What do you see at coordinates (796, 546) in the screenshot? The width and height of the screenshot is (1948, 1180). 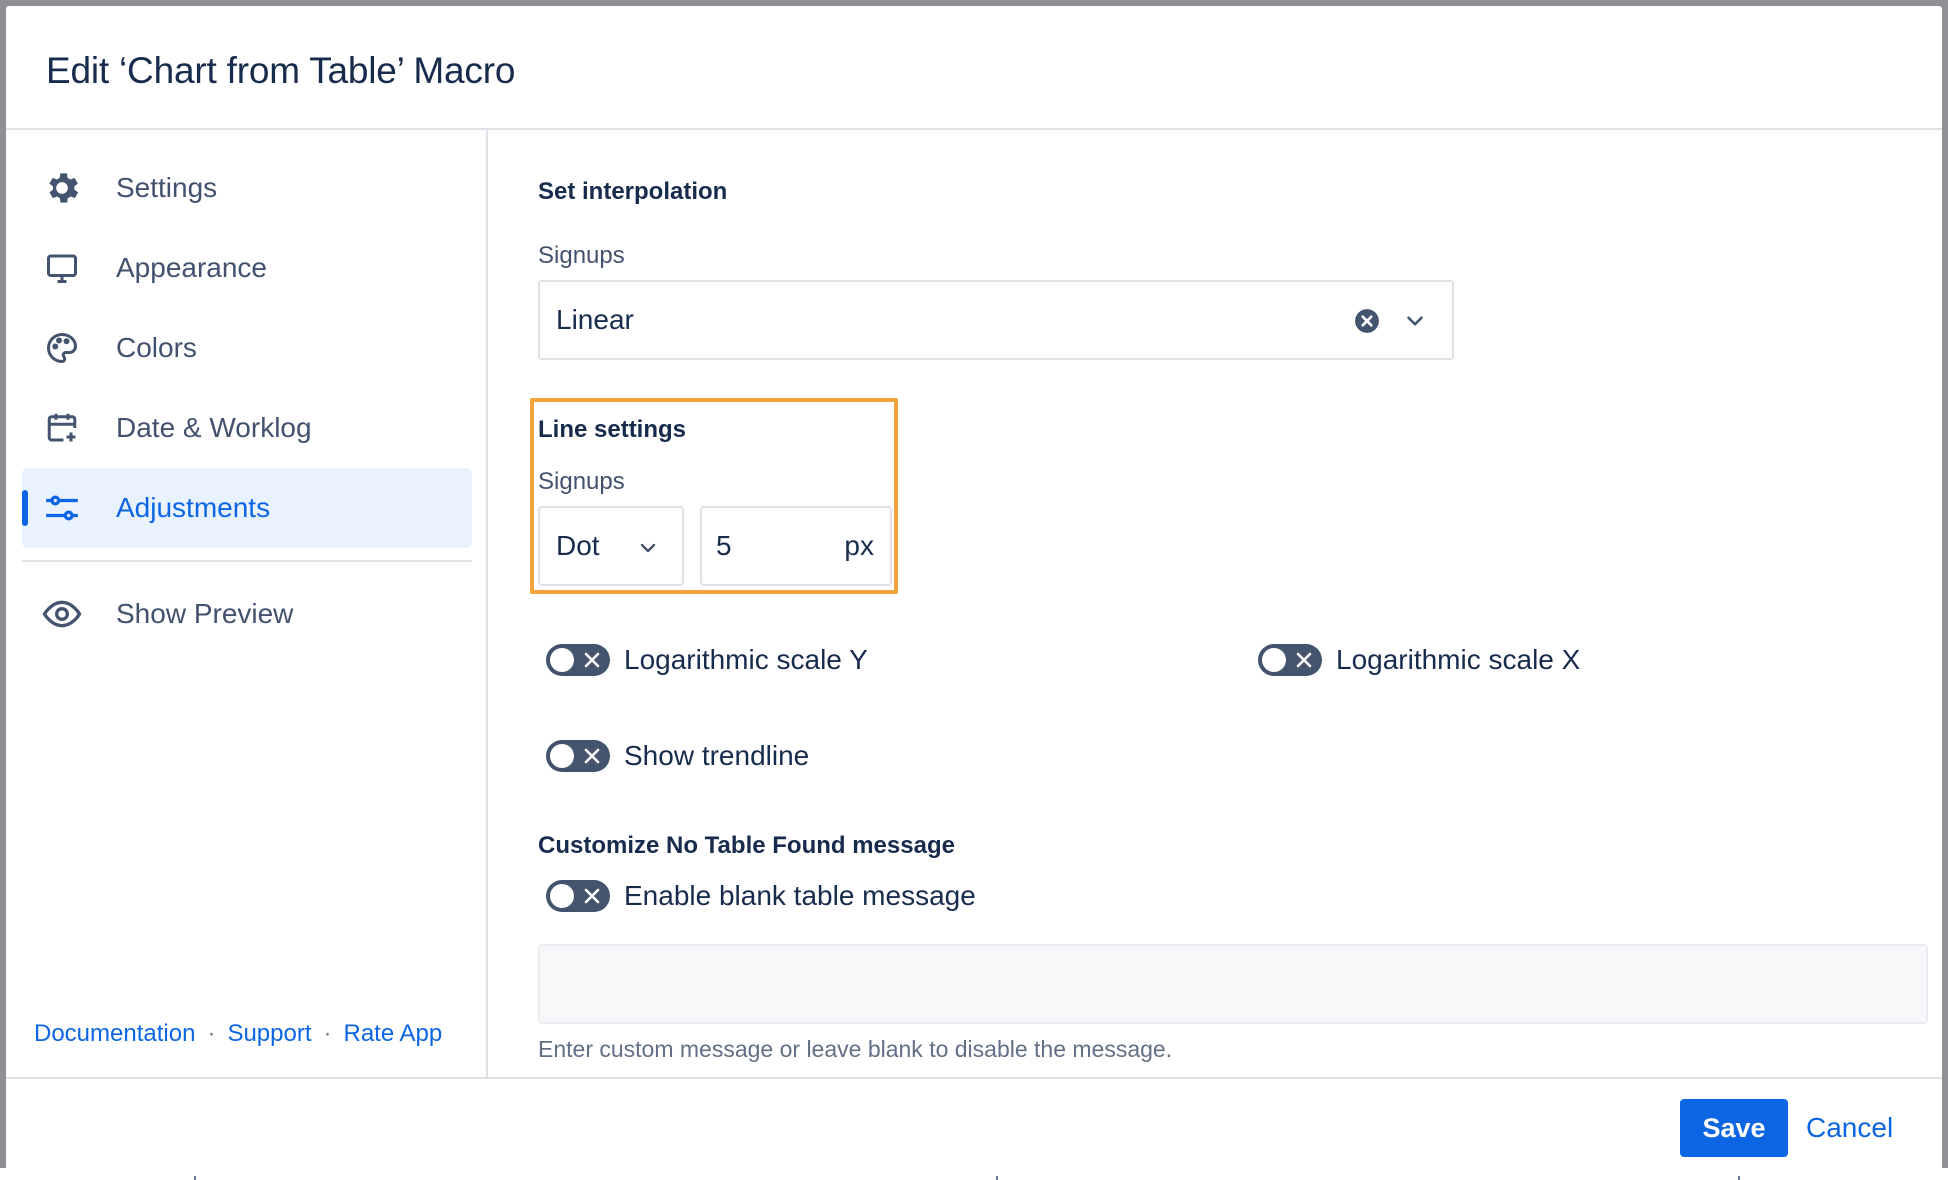 I see `line-width-input: 5 px` at bounding box center [796, 546].